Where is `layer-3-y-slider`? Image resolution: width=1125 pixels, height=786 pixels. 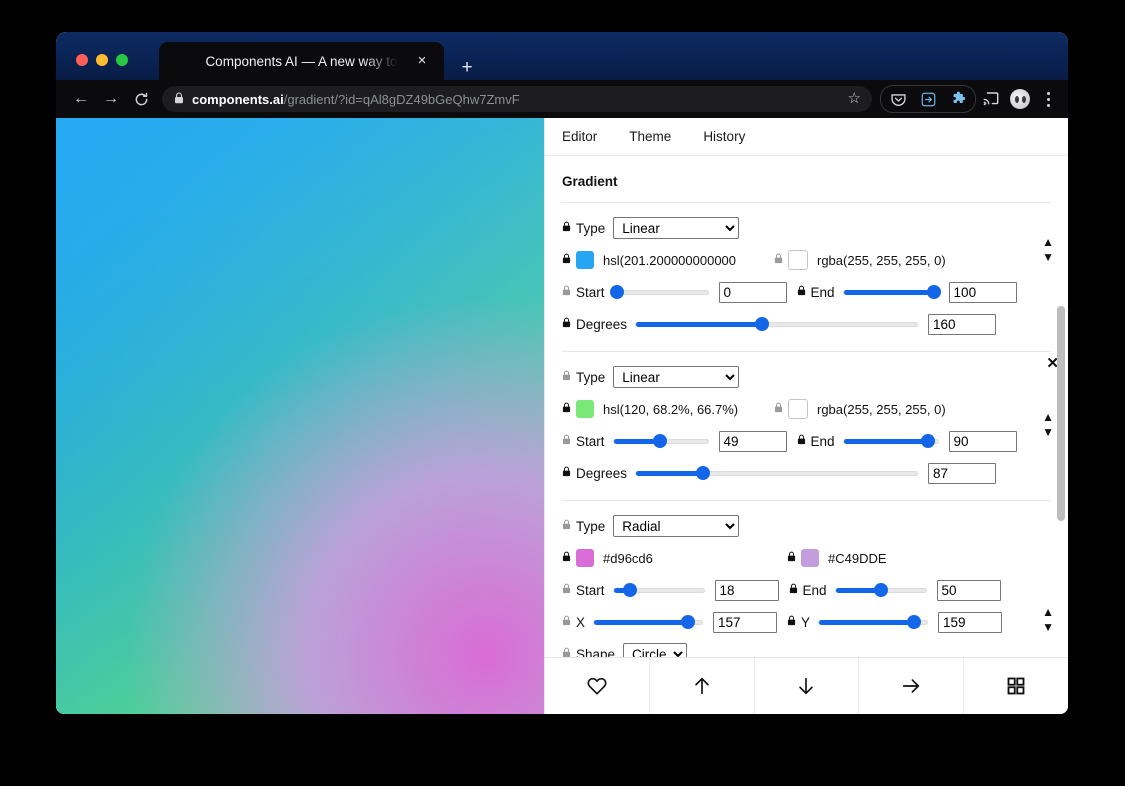 layer-3-y-slider is located at coordinates (873, 622).